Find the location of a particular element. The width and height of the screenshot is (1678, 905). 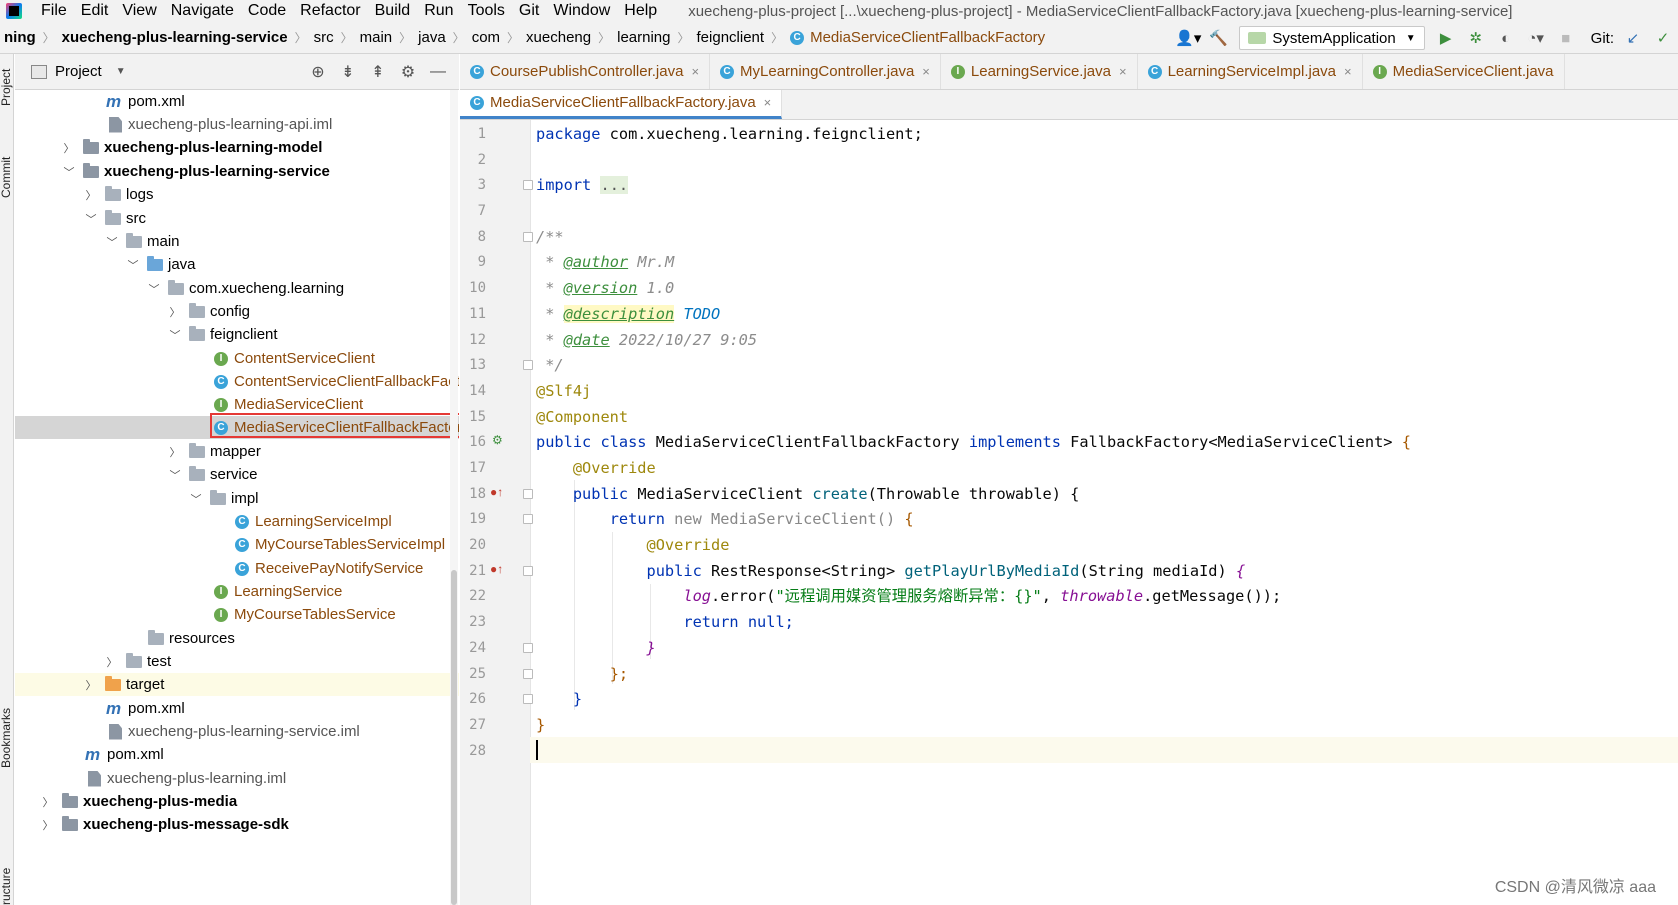

tree-item: I ContentServiceClient is located at coordinates (237, 358).